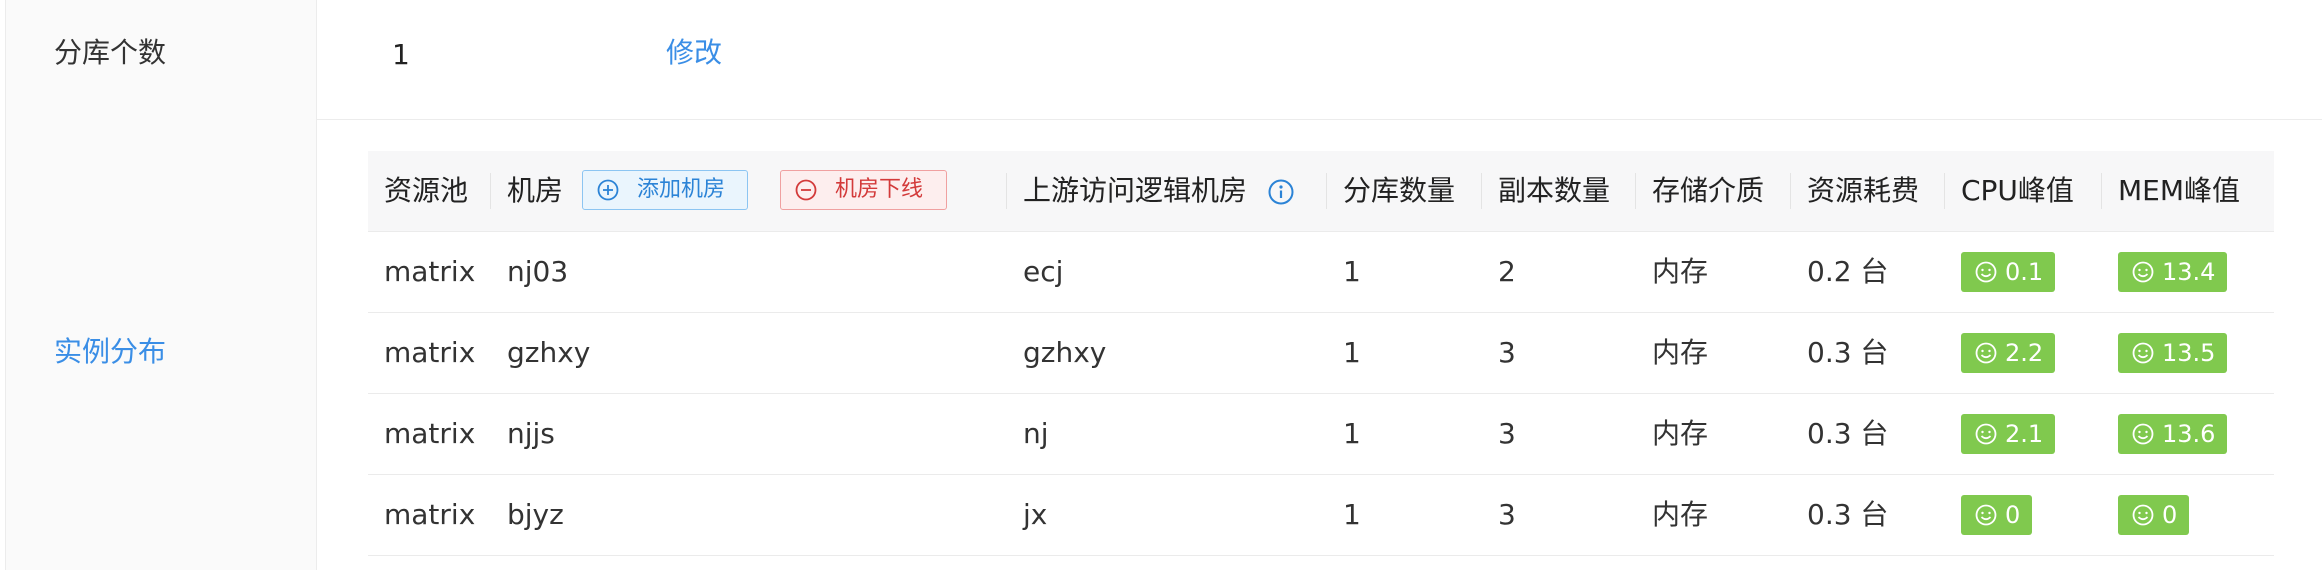 This screenshot has width=2322, height=570. Describe the element at coordinates (1135, 190) in the screenshot. I see `header-upstream: 上游访问逻辑机房` at that location.